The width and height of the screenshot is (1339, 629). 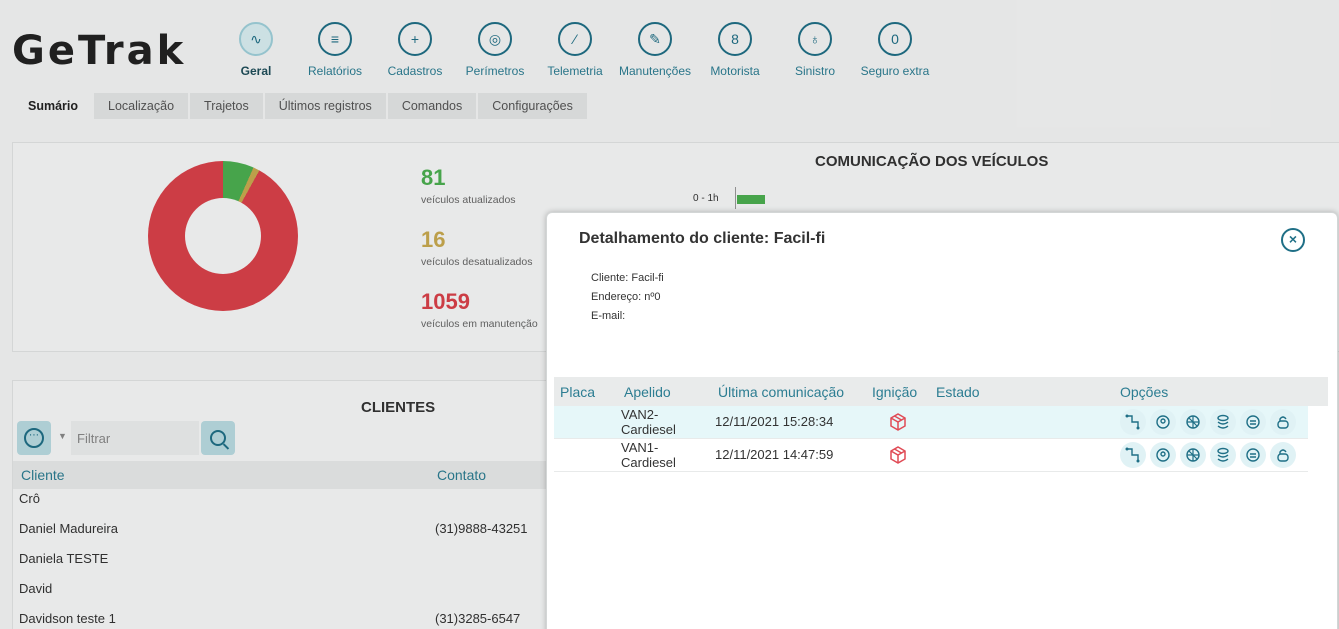 I want to click on vehicle-ultima-comunicacao: 12/11/2021 14:47:59, so click(x=774, y=454).